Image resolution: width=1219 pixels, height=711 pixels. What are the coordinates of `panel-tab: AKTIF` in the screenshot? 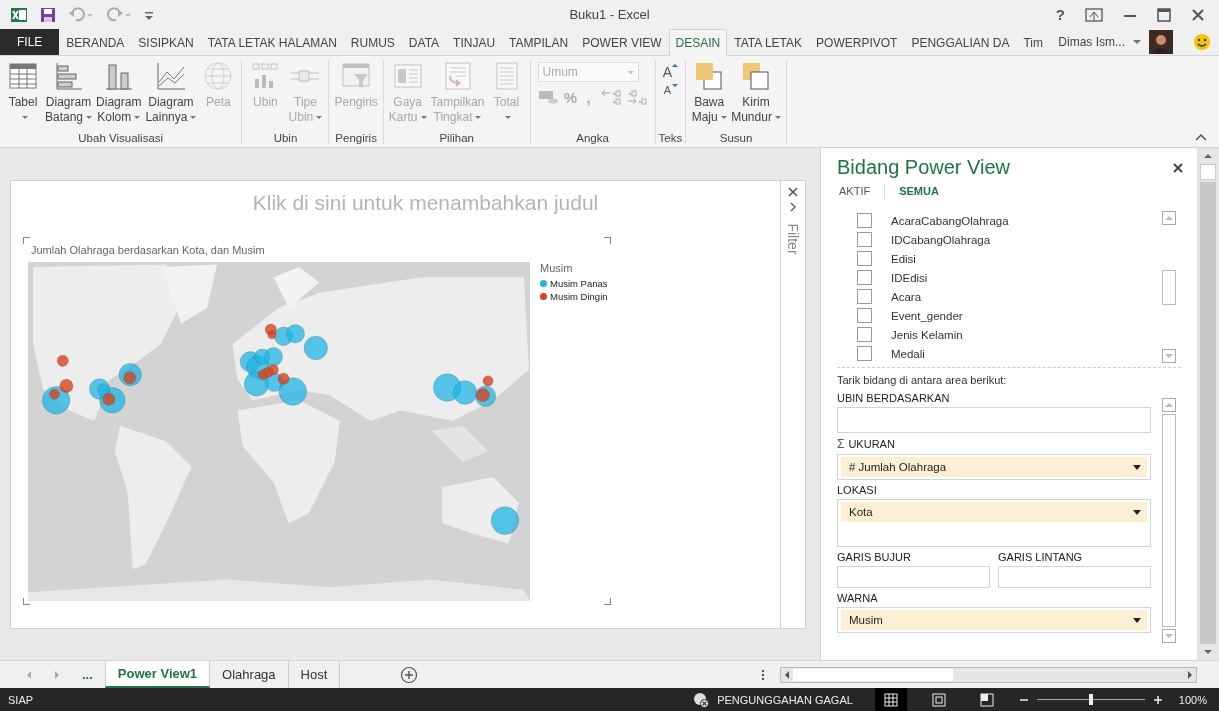 It's located at (861, 191).